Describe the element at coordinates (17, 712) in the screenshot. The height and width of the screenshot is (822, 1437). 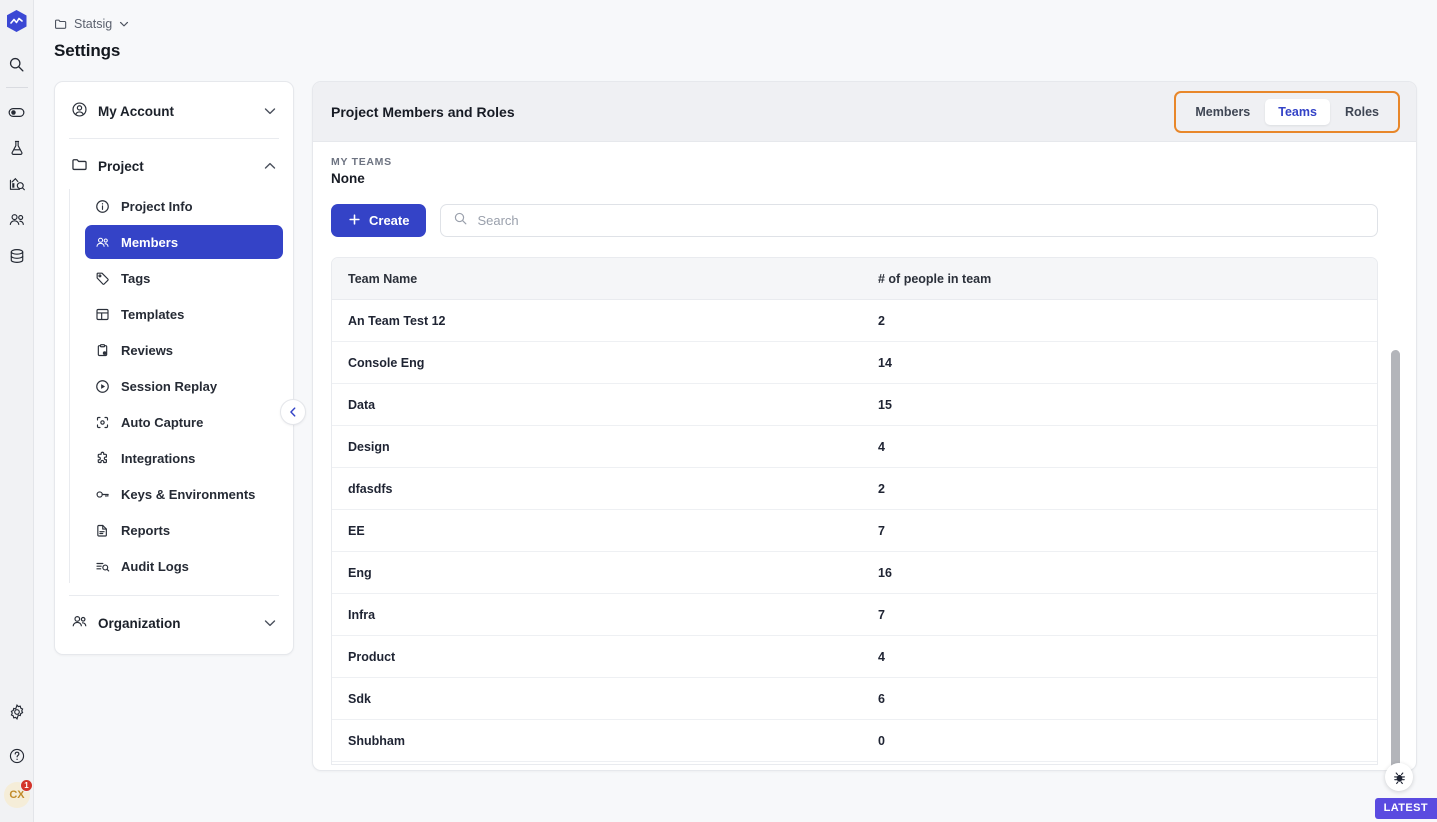
I see `gear-icon` at that location.